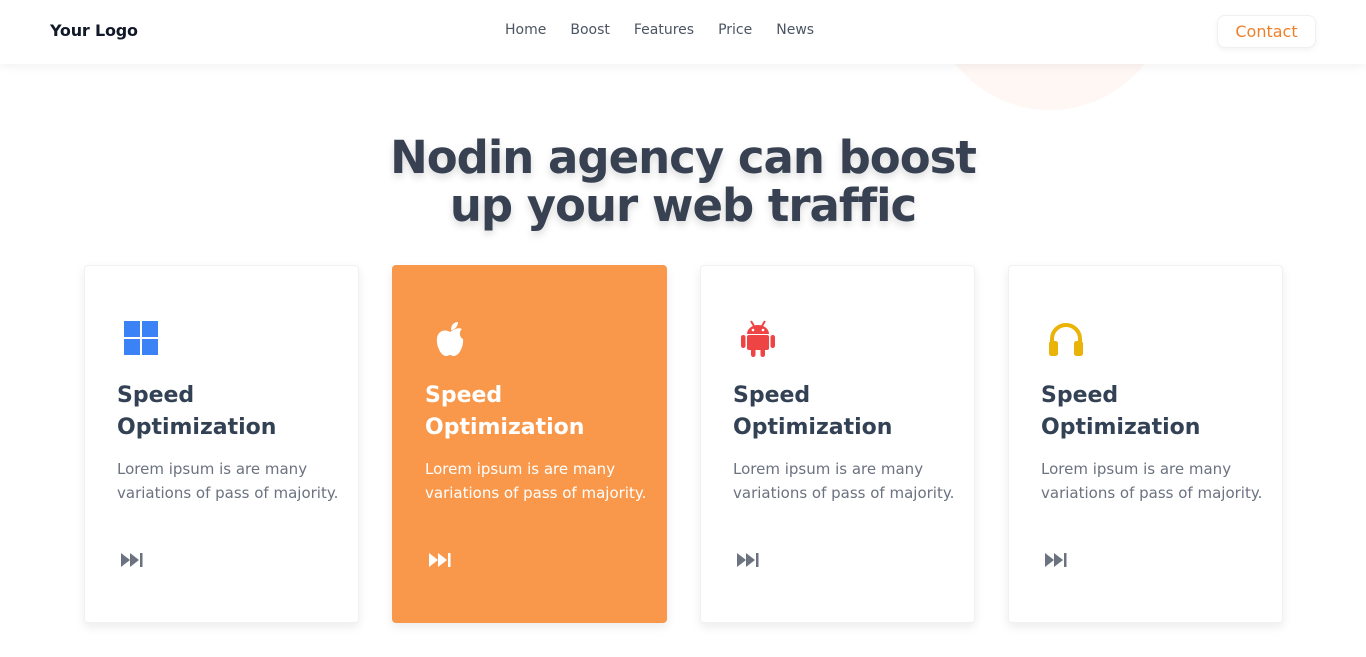 The height and width of the screenshot is (657, 1366). What do you see at coordinates (683, 205) in the screenshot?
I see `hero-title-line2: up your web traffic` at bounding box center [683, 205].